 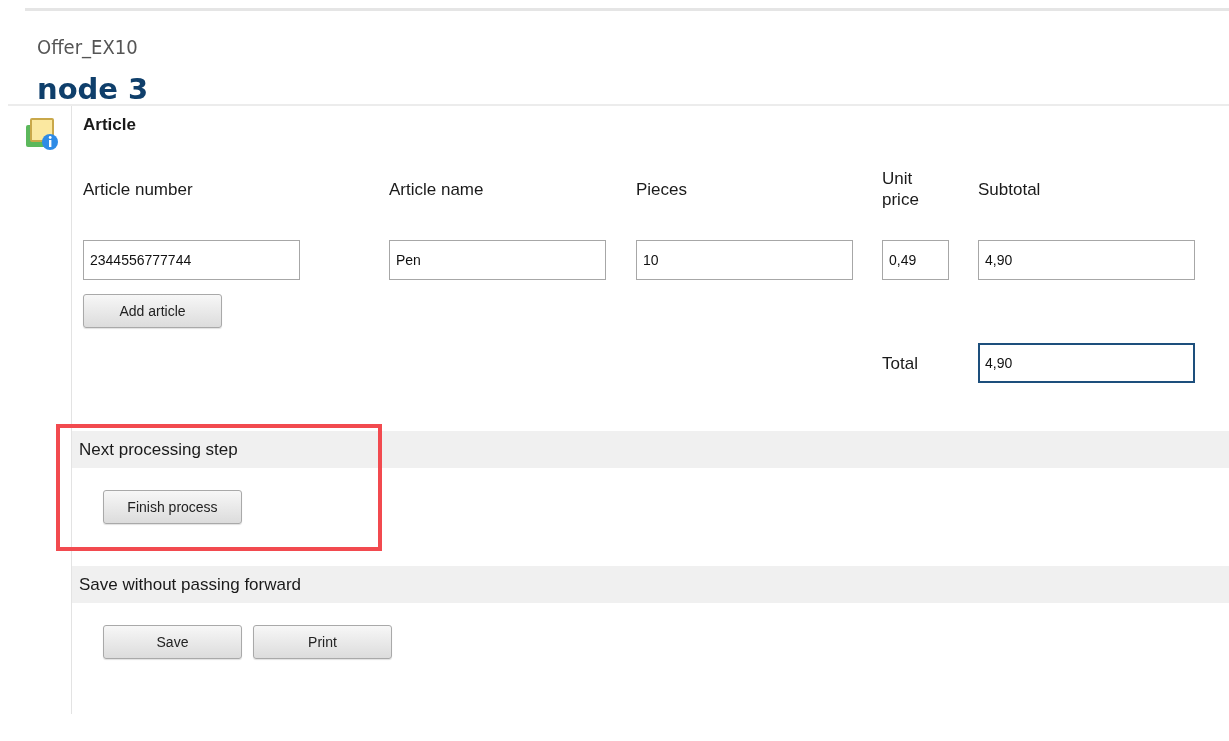 I want to click on action-button: Save, so click(x=172, y=642).